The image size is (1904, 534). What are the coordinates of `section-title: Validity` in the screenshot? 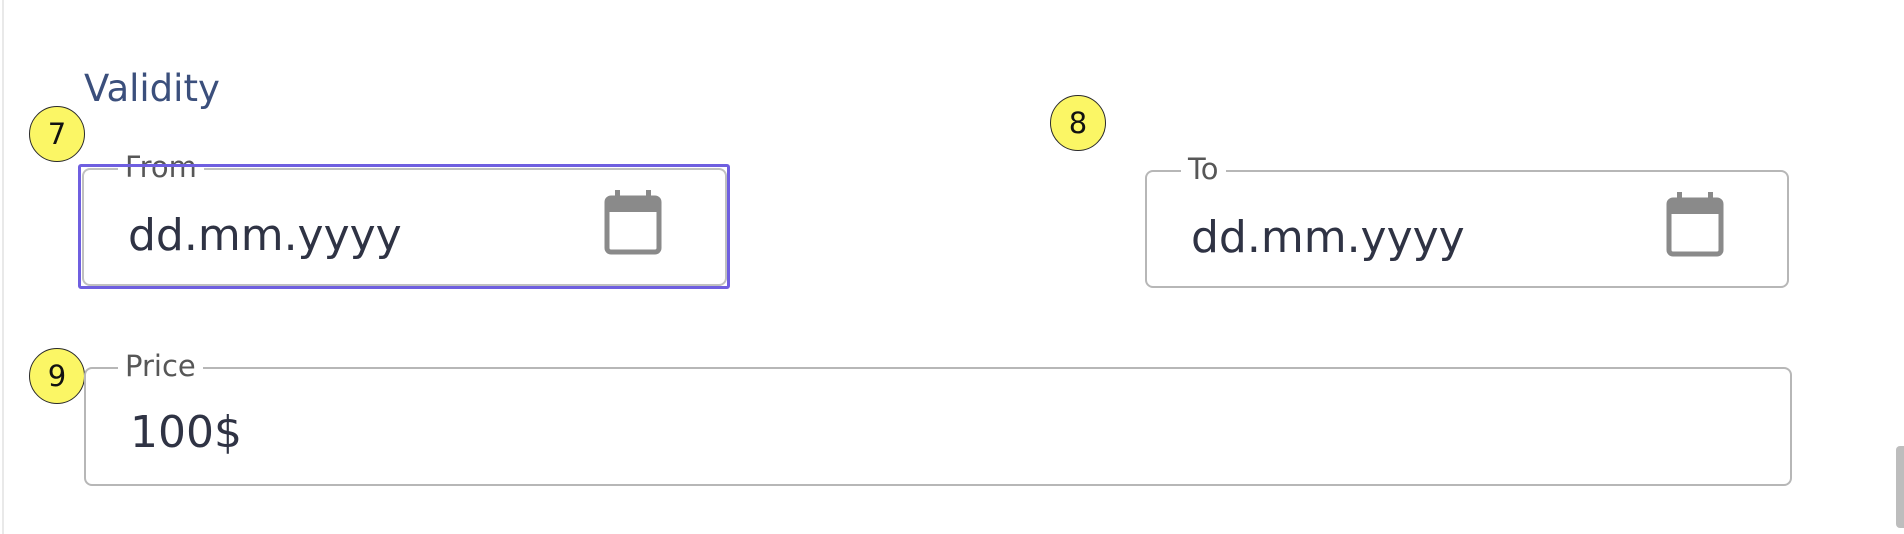 It's located at (152, 88).